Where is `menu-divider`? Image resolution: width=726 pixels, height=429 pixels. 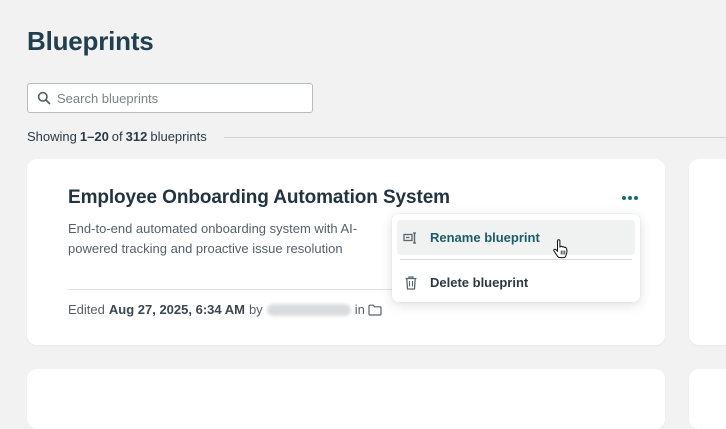
menu-divider is located at coordinates (516, 259).